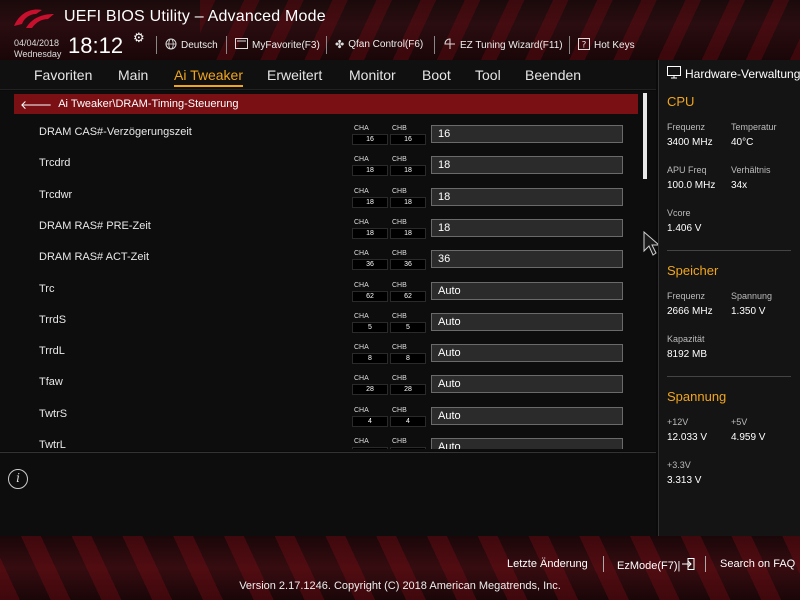  I want to click on timing-label: TrrdL, so click(52, 351).